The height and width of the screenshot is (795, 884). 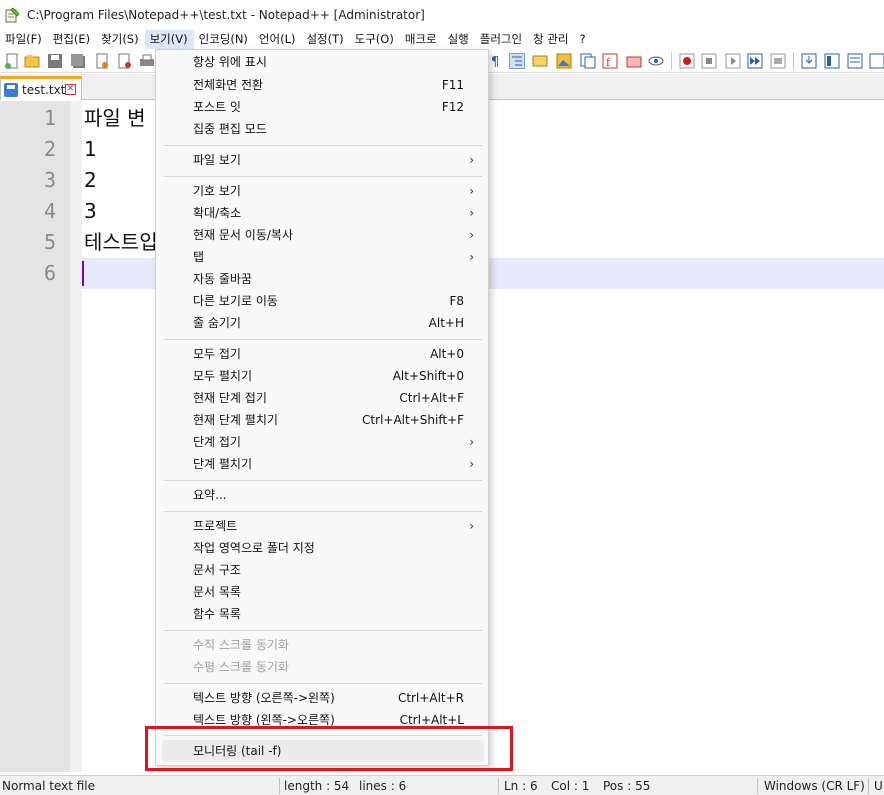 I want to click on run-multiple-macro-icon, so click(x=755, y=61).